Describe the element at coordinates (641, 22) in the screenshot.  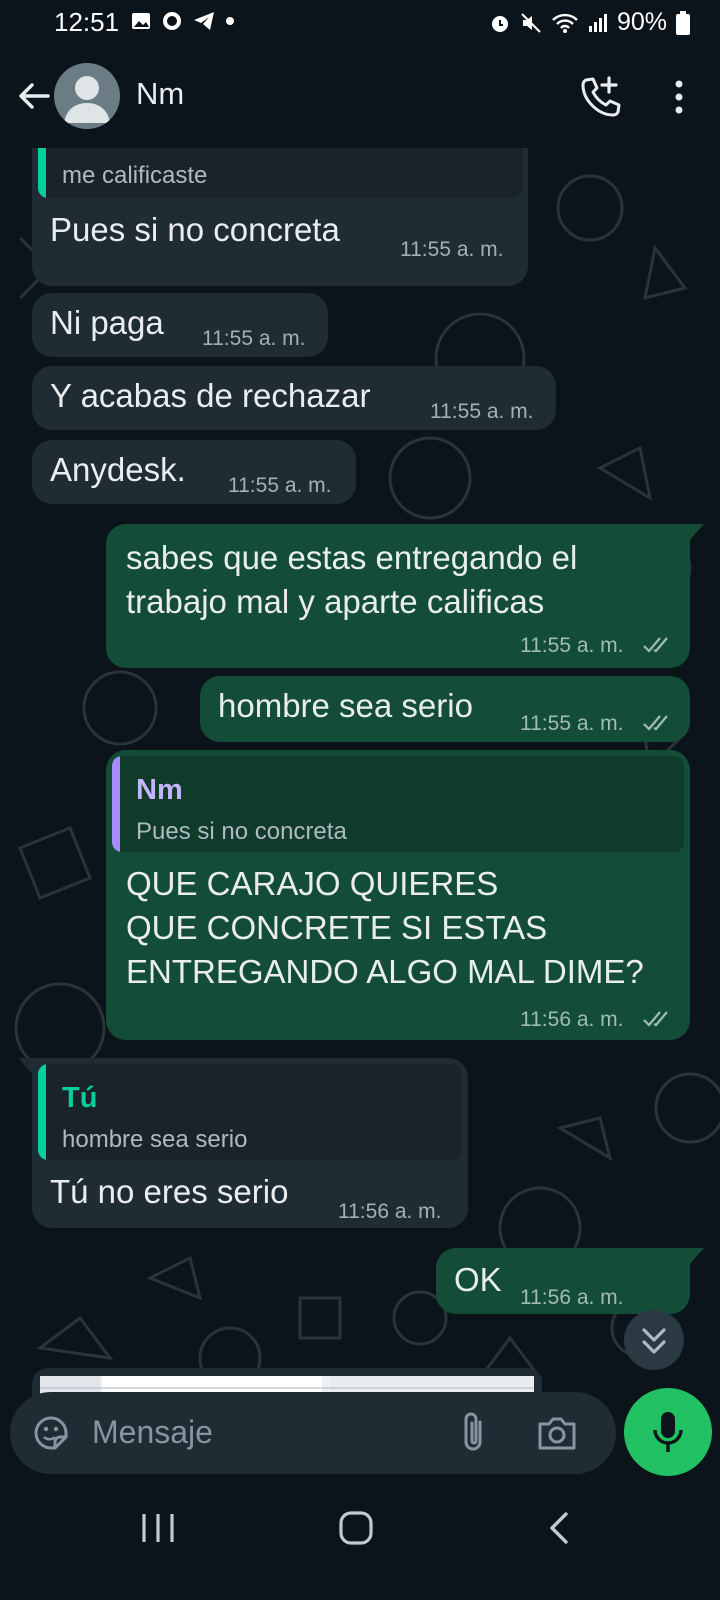
I see `battery-percent: 90%` at that location.